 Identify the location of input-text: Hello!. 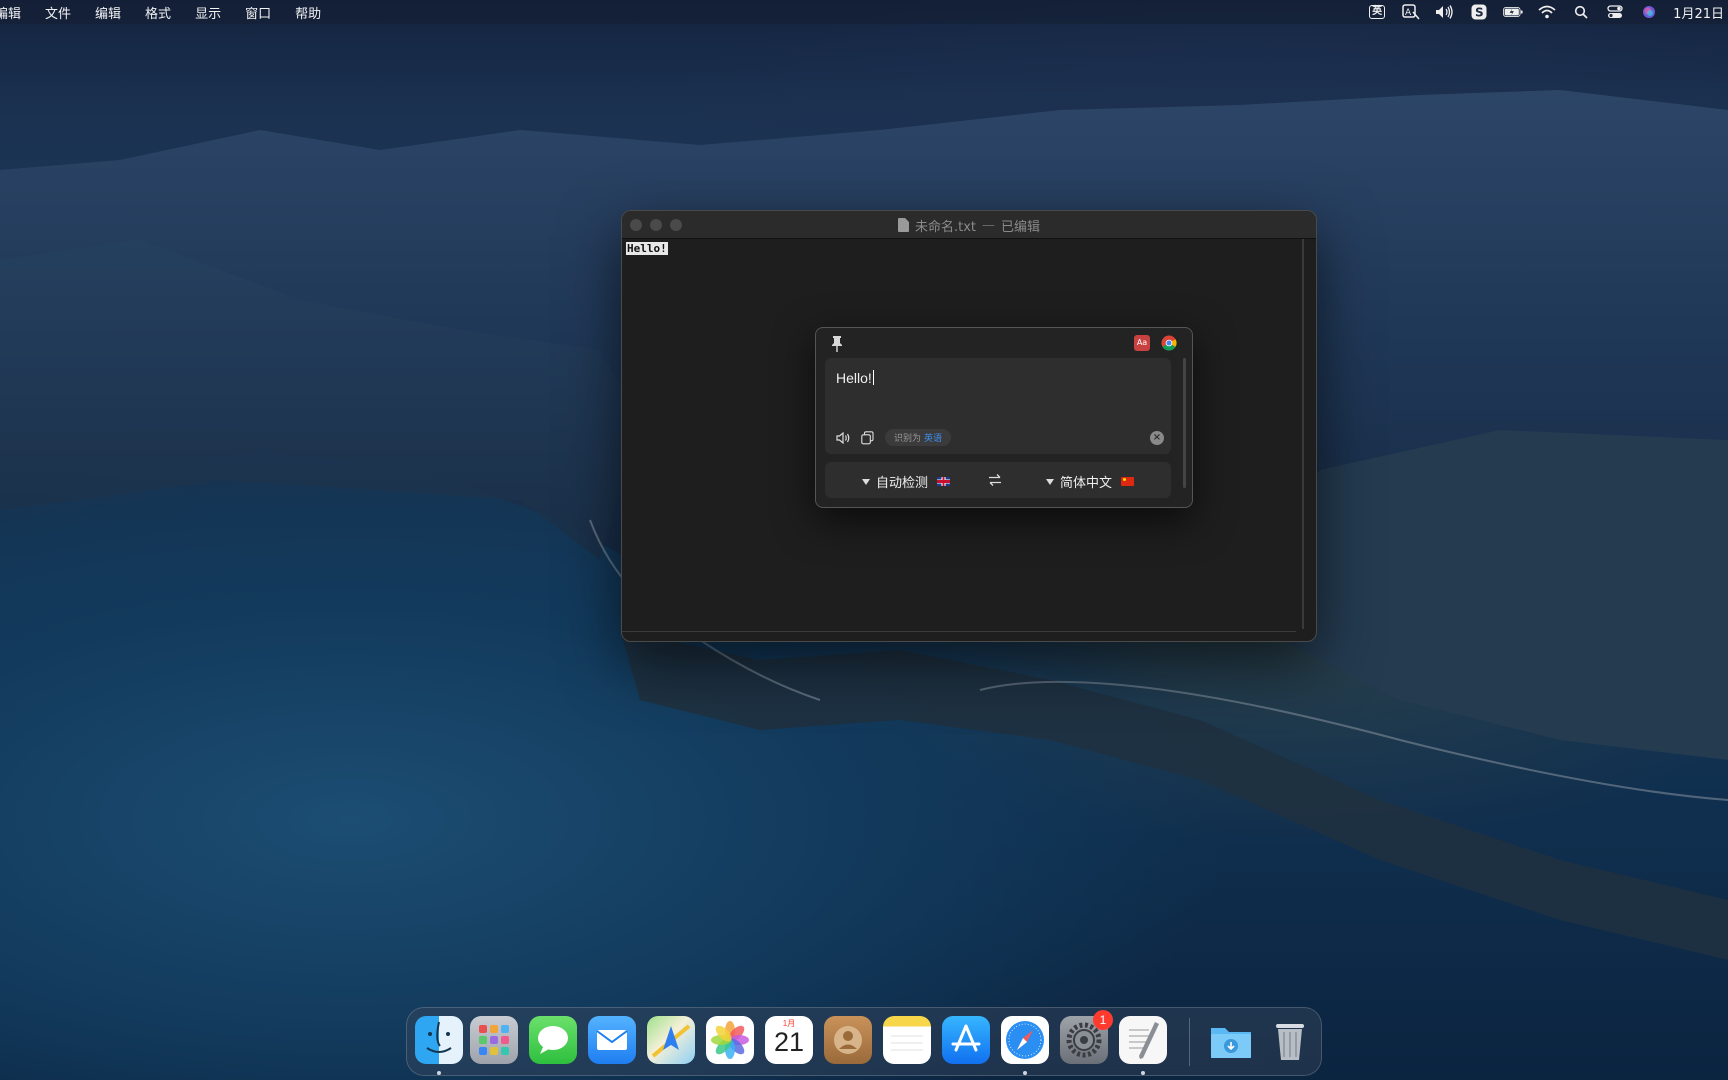
(855, 378).